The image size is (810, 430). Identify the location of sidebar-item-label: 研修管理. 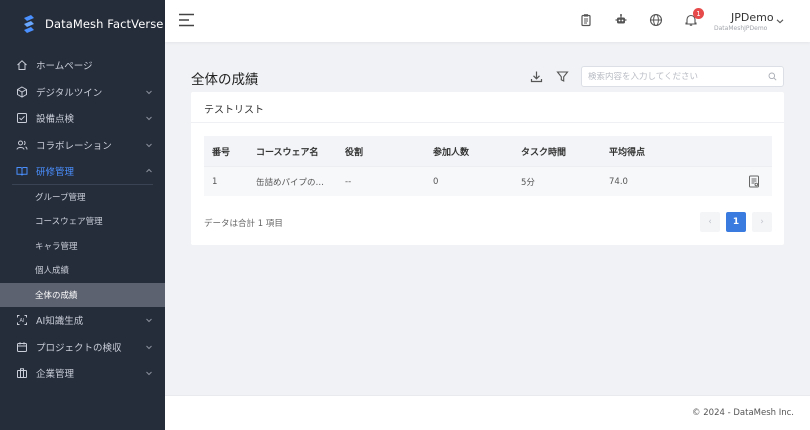
(55, 173).